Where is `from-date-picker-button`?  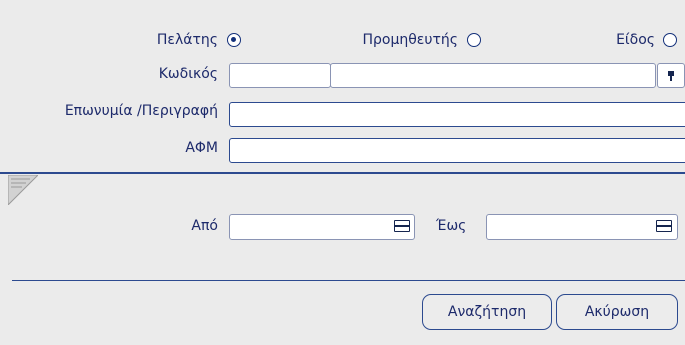 from-date-picker-button is located at coordinates (402, 227).